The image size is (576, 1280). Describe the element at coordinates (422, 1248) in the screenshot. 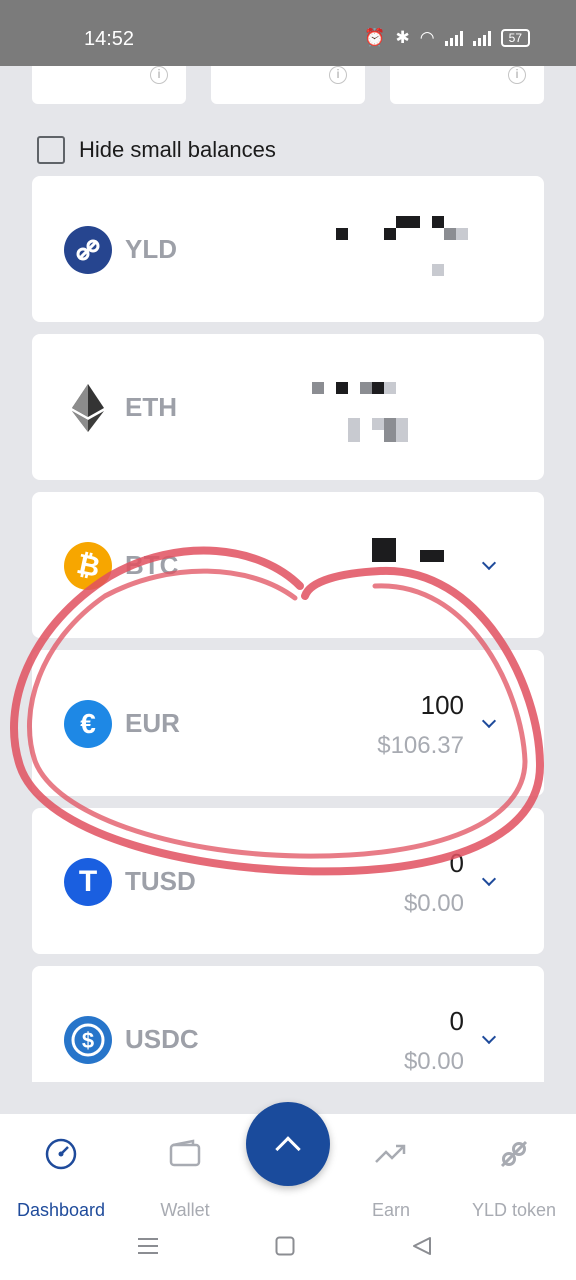

I see `back-button` at that location.